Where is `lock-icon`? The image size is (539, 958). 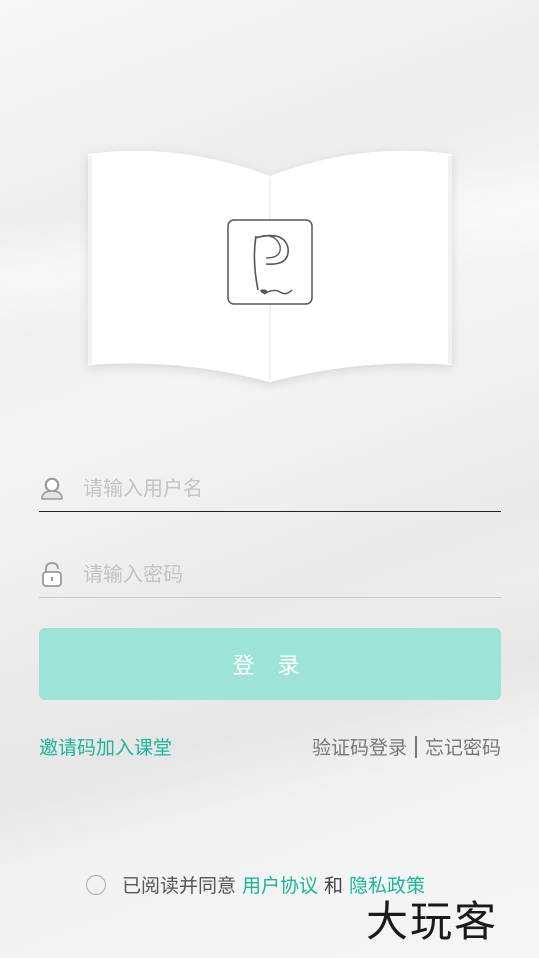
lock-icon is located at coordinates (52, 574).